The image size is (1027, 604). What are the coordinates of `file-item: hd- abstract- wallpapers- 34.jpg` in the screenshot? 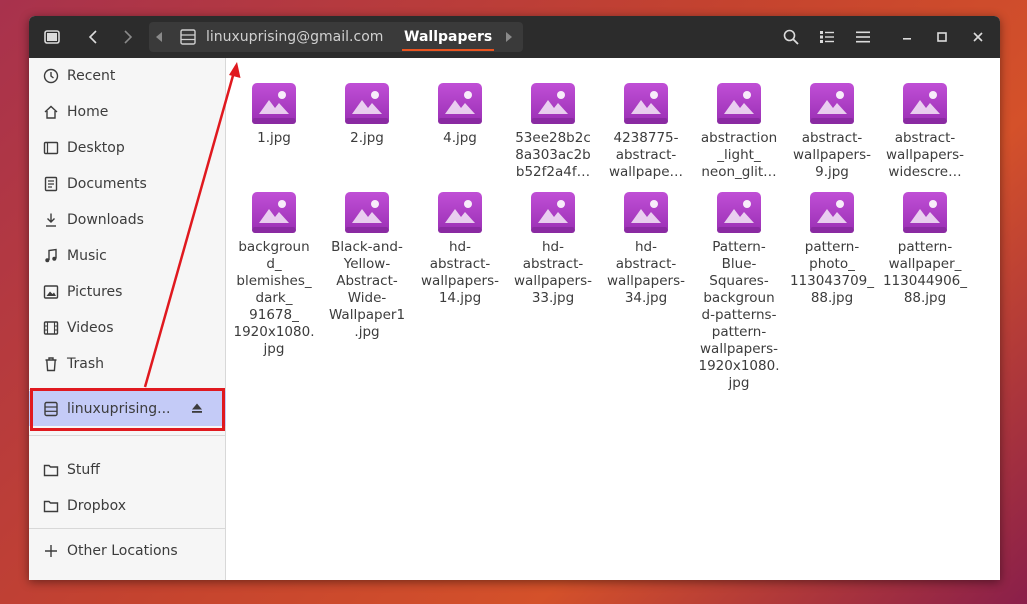 It's located at (646, 249).